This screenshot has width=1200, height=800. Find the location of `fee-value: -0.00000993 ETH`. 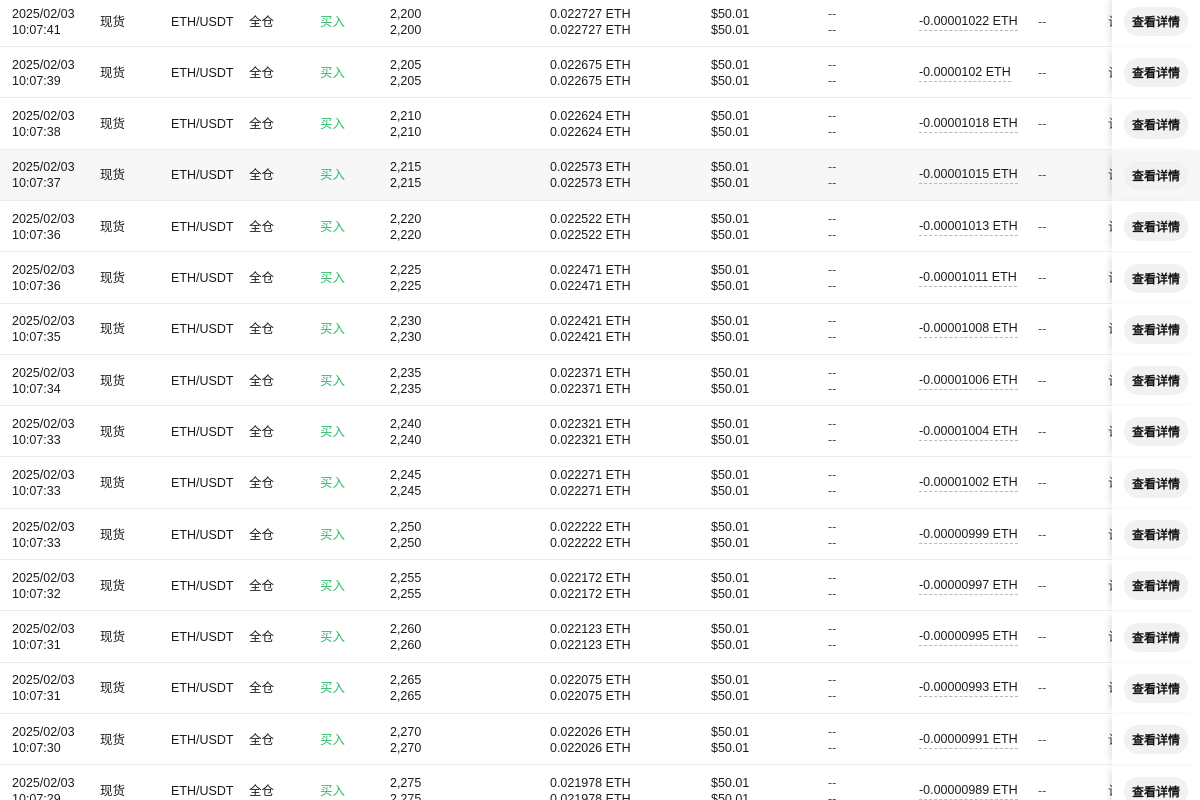

fee-value: -0.00000993 ETH is located at coordinates (968, 688).